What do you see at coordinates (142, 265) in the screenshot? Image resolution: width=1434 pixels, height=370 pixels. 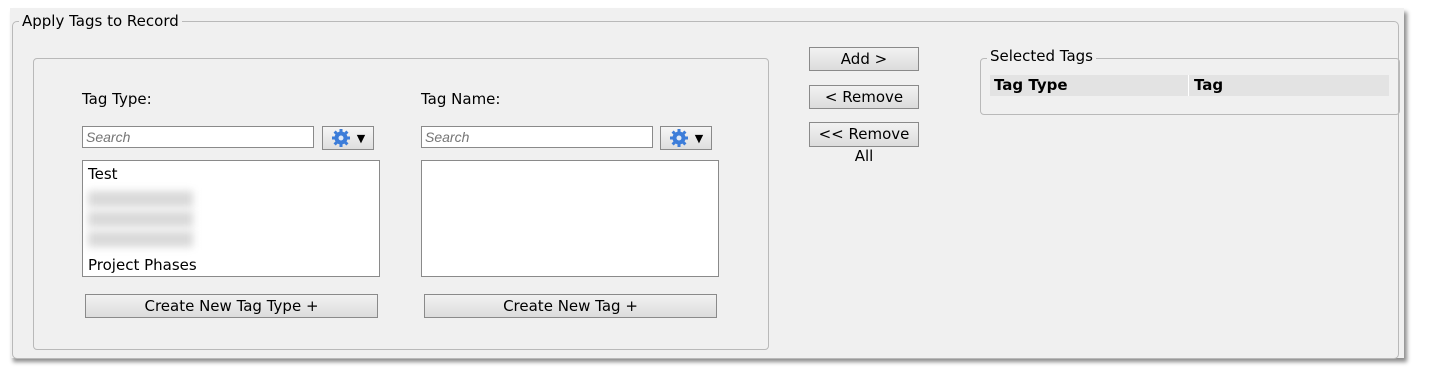 I see `list-item: Project Phases` at bounding box center [142, 265].